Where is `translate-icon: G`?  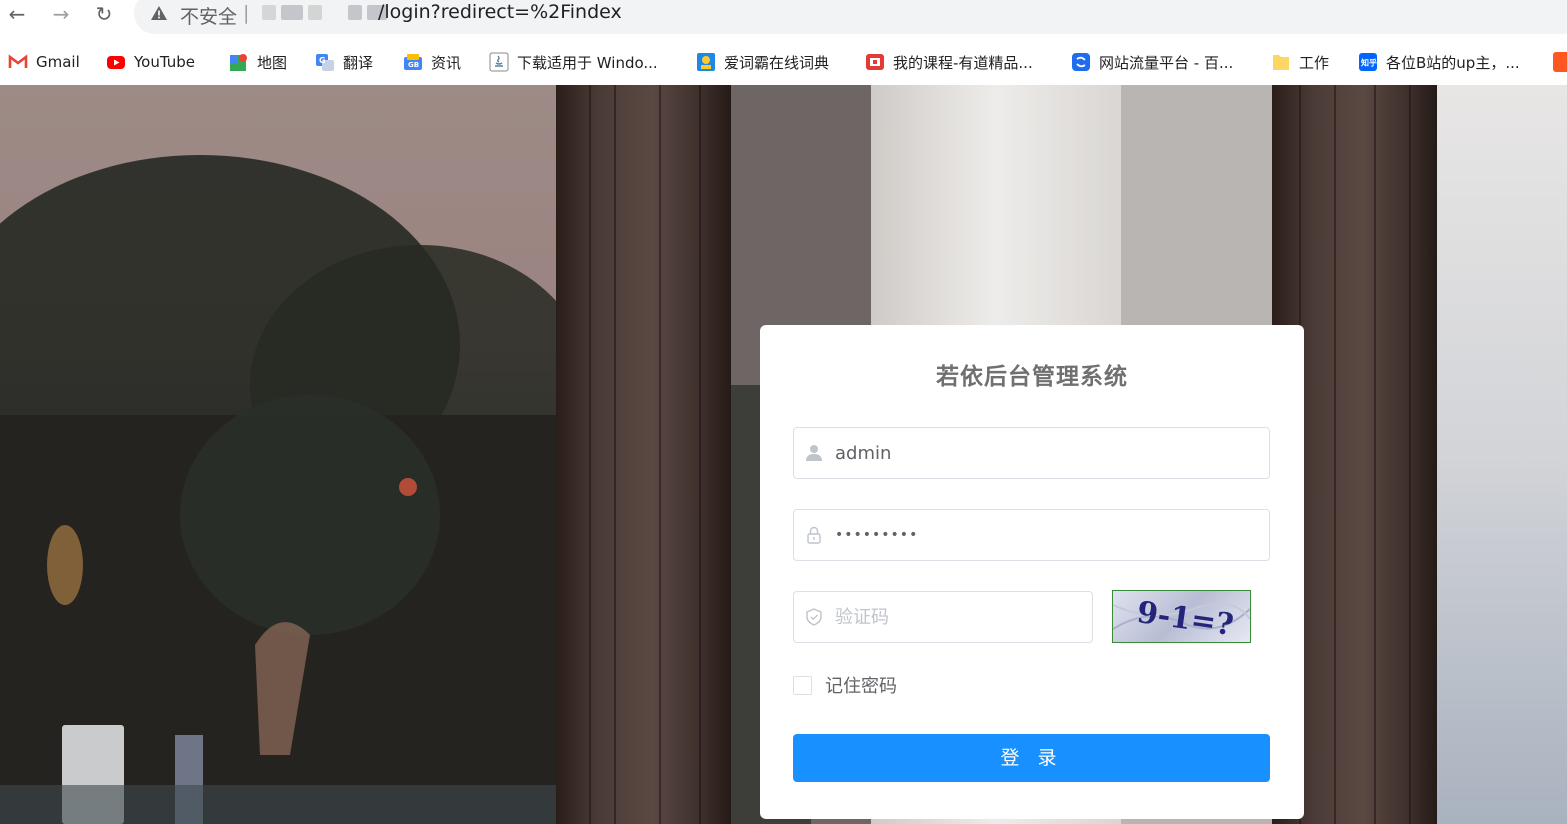 translate-icon: G is located at coordinates (325, 62).